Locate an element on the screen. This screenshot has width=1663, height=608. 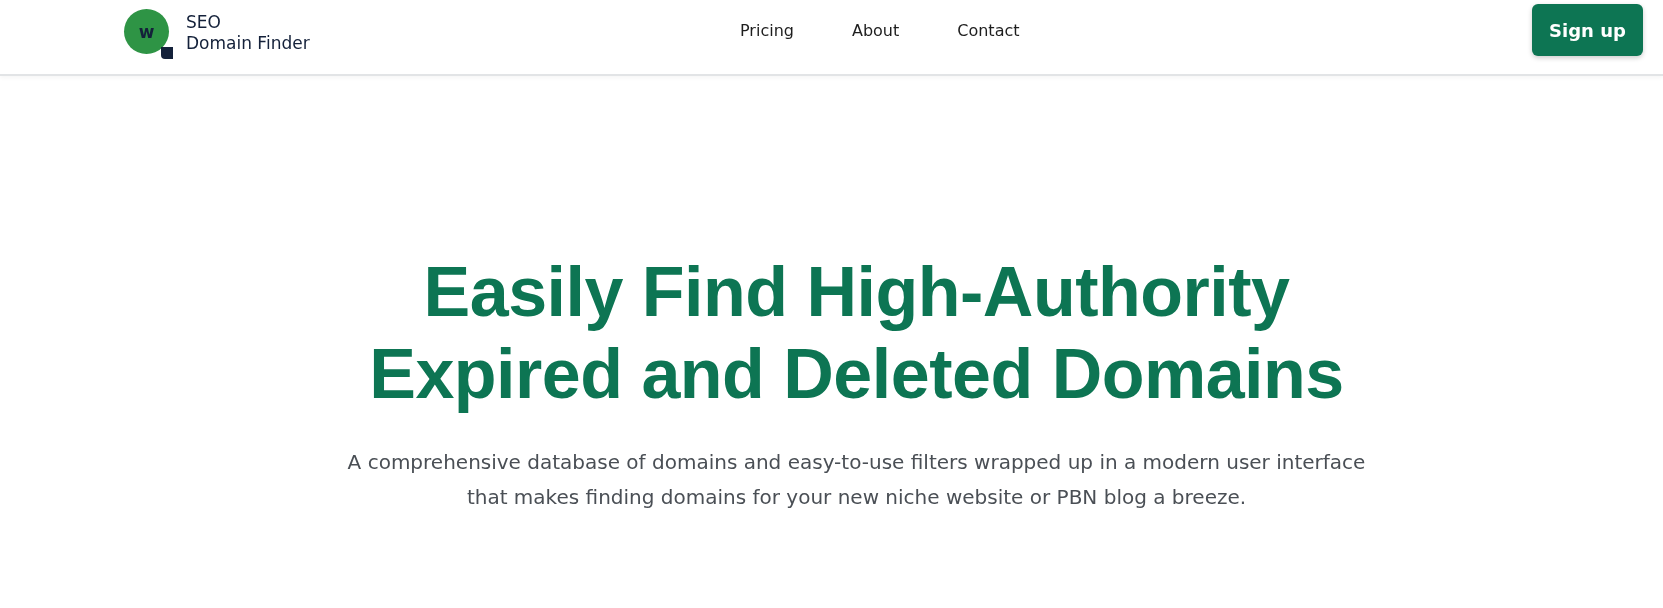
logo-badge: w is located at coordinates (146, 31).